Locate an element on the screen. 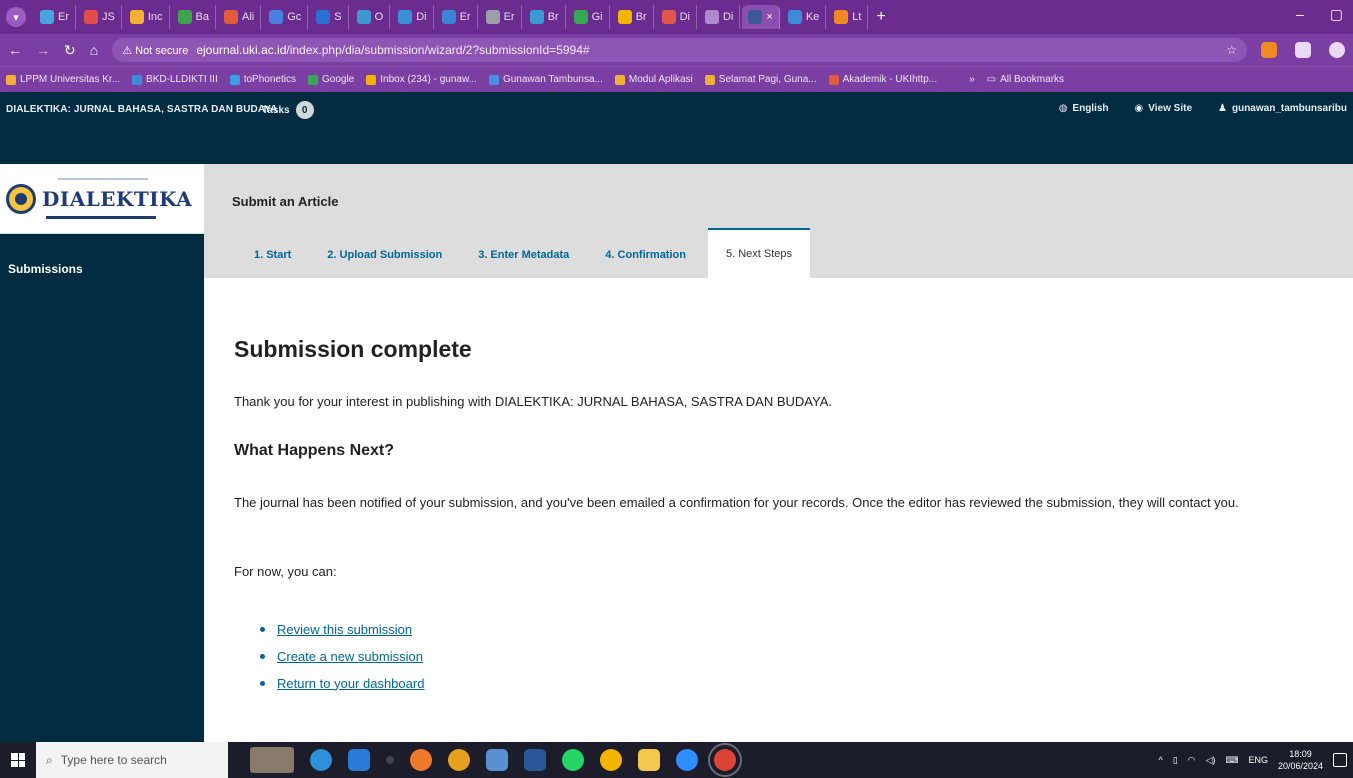 Image resolution: width=1353 pixels, height=778 pixels. list-item: Return to your dashboard is located at coordinates (342, 683).